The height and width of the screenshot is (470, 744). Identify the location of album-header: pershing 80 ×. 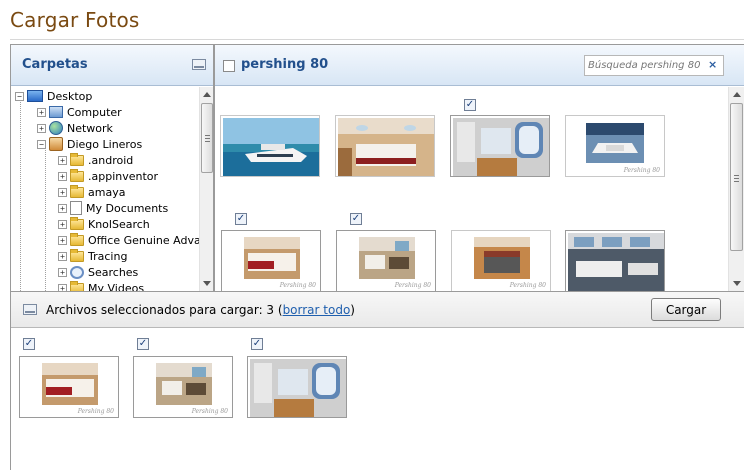
(479, 65).